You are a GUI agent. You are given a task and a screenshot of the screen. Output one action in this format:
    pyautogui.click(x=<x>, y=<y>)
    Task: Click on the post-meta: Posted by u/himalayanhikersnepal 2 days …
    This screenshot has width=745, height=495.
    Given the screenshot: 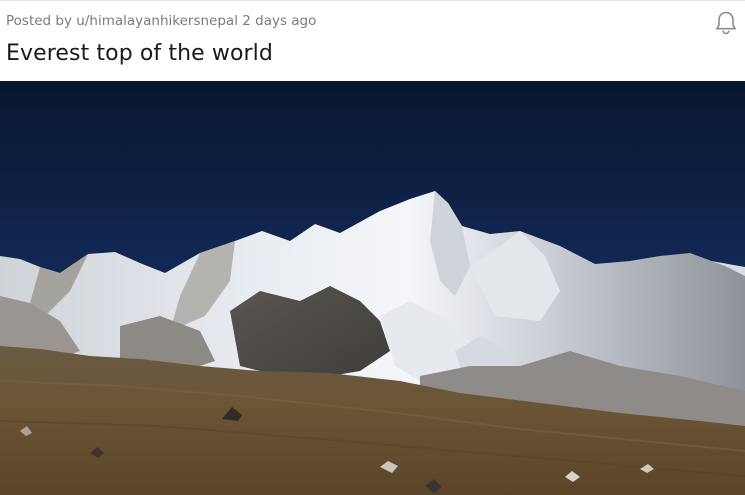 What is the action you would take?
    pyautogui.click(x=161, y=21)
    